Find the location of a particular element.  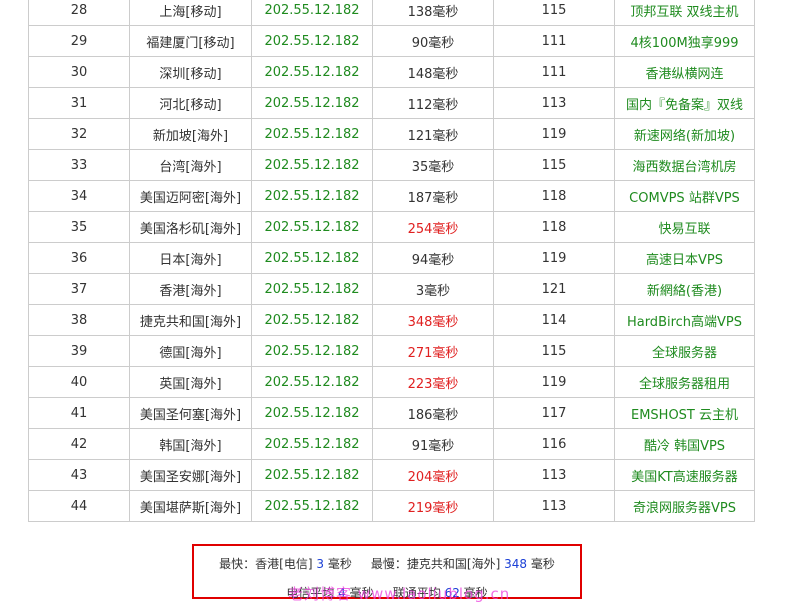

row-number: 41 is located at coordinates (79, 413).